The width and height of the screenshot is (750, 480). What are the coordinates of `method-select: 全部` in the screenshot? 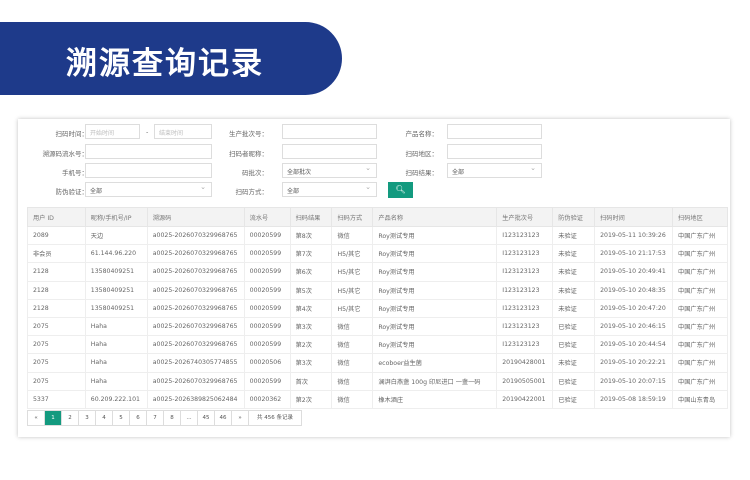 It's located at (329, 189).